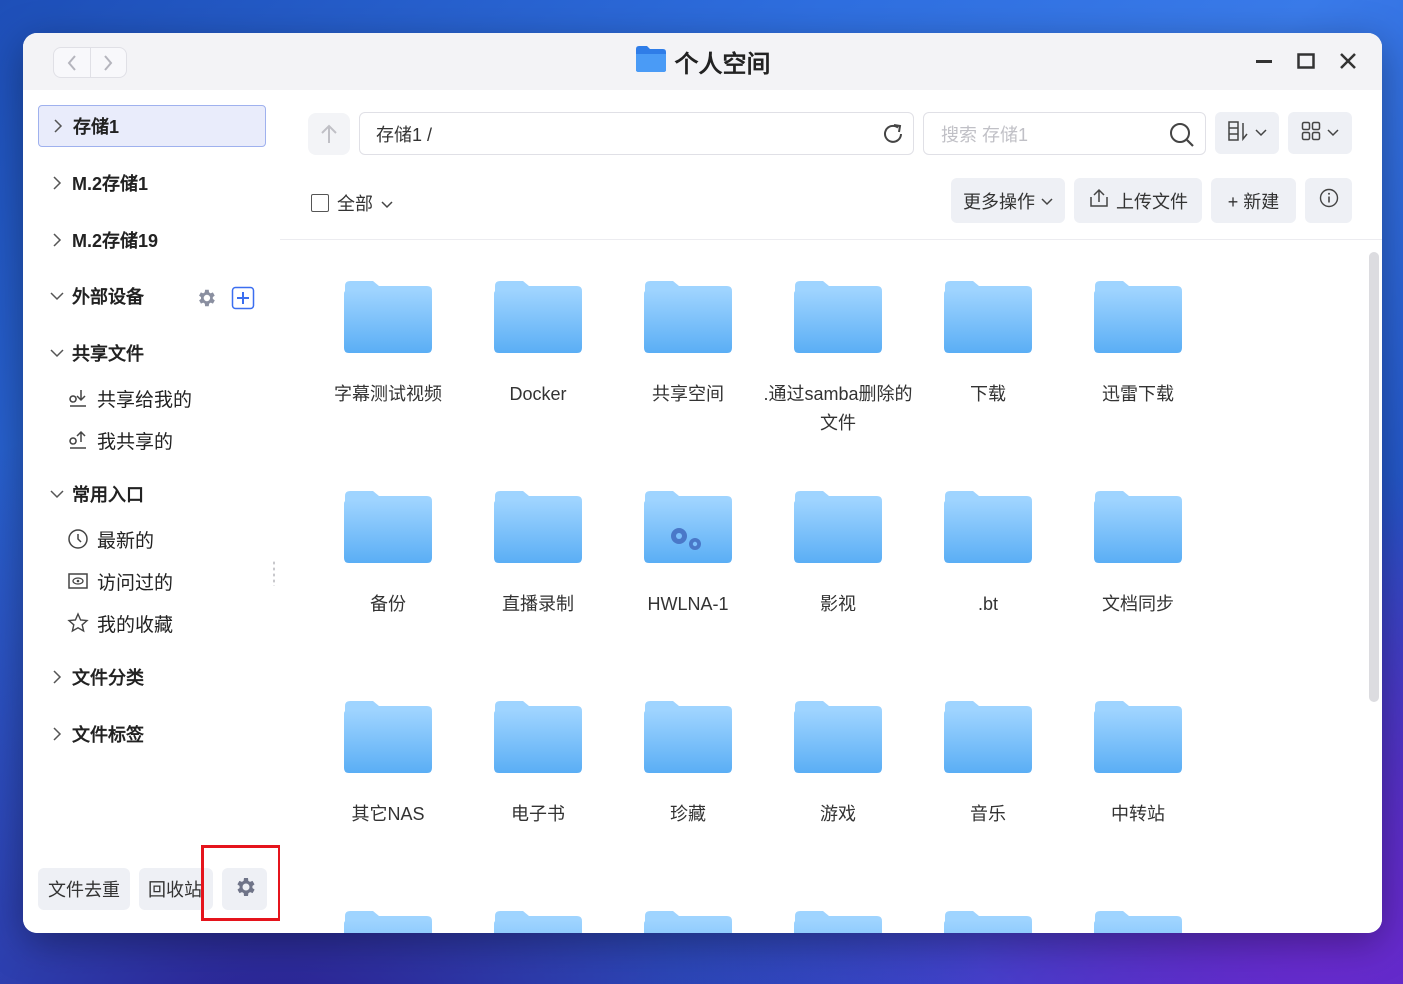 The image size is (1403, 984). What do you see at coordinates (388, 604) in the screenshot?
I see `folder-name: 备份` at bounding box center [388, 604].